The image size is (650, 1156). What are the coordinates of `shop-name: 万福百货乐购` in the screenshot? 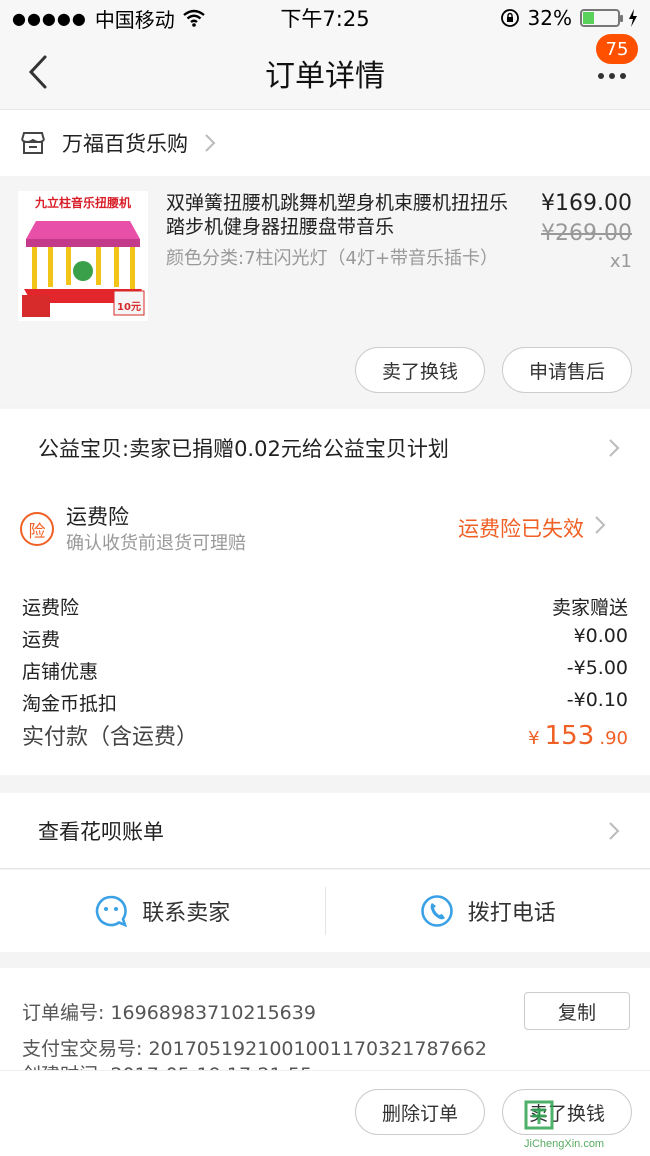 It's located at (125, 144).